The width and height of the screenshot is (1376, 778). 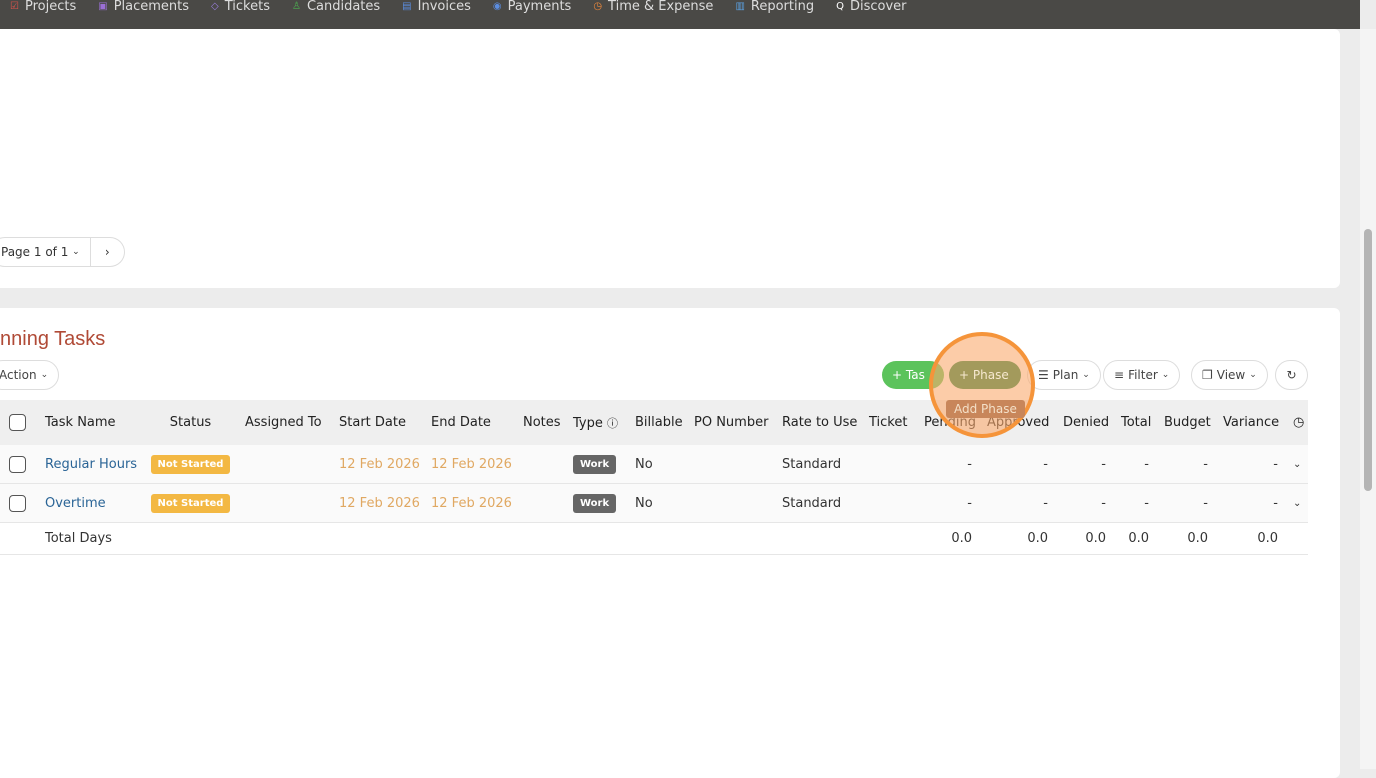 I want to click on pending-total: 0.0, so click(x=961, y=538).